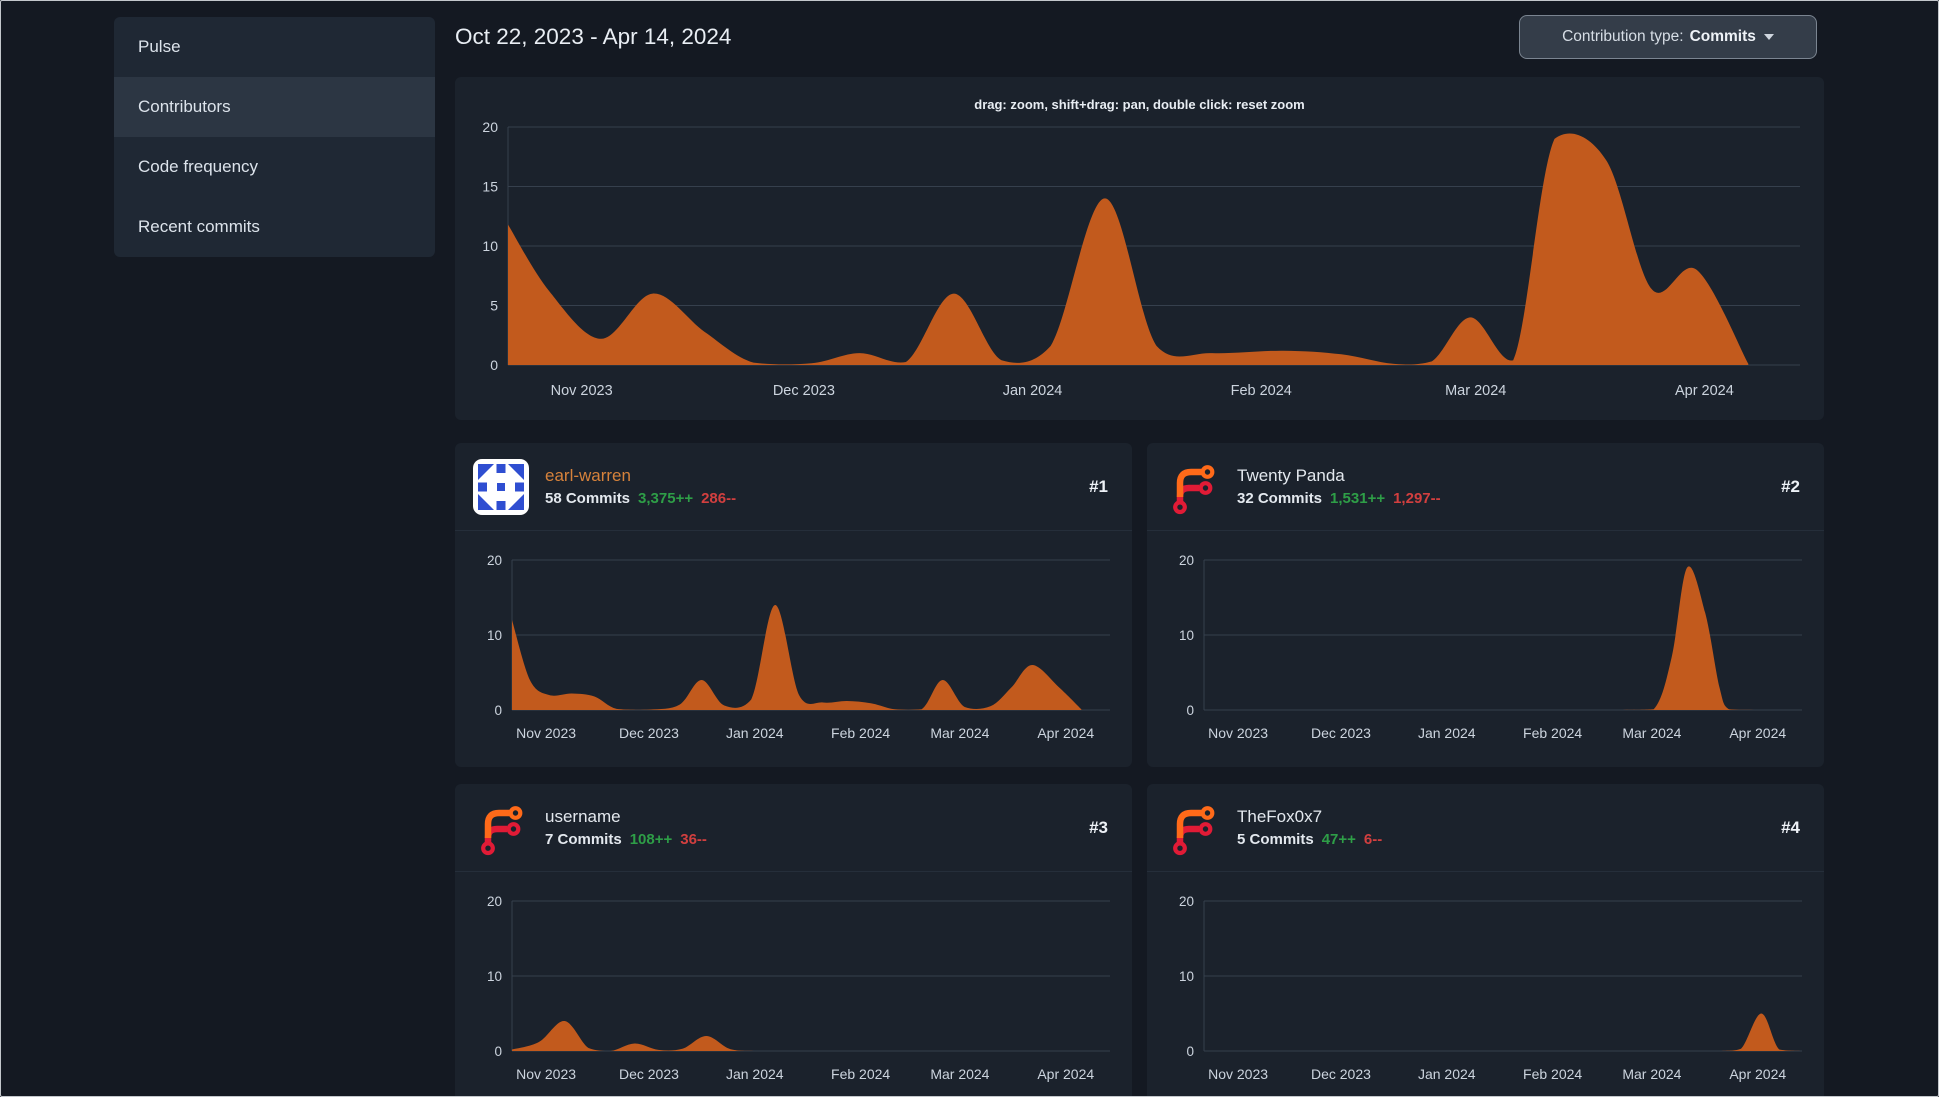  Describe the element at coordinates (1790, 486) in the screenshot. I see `rank-badge: #2` at that location.